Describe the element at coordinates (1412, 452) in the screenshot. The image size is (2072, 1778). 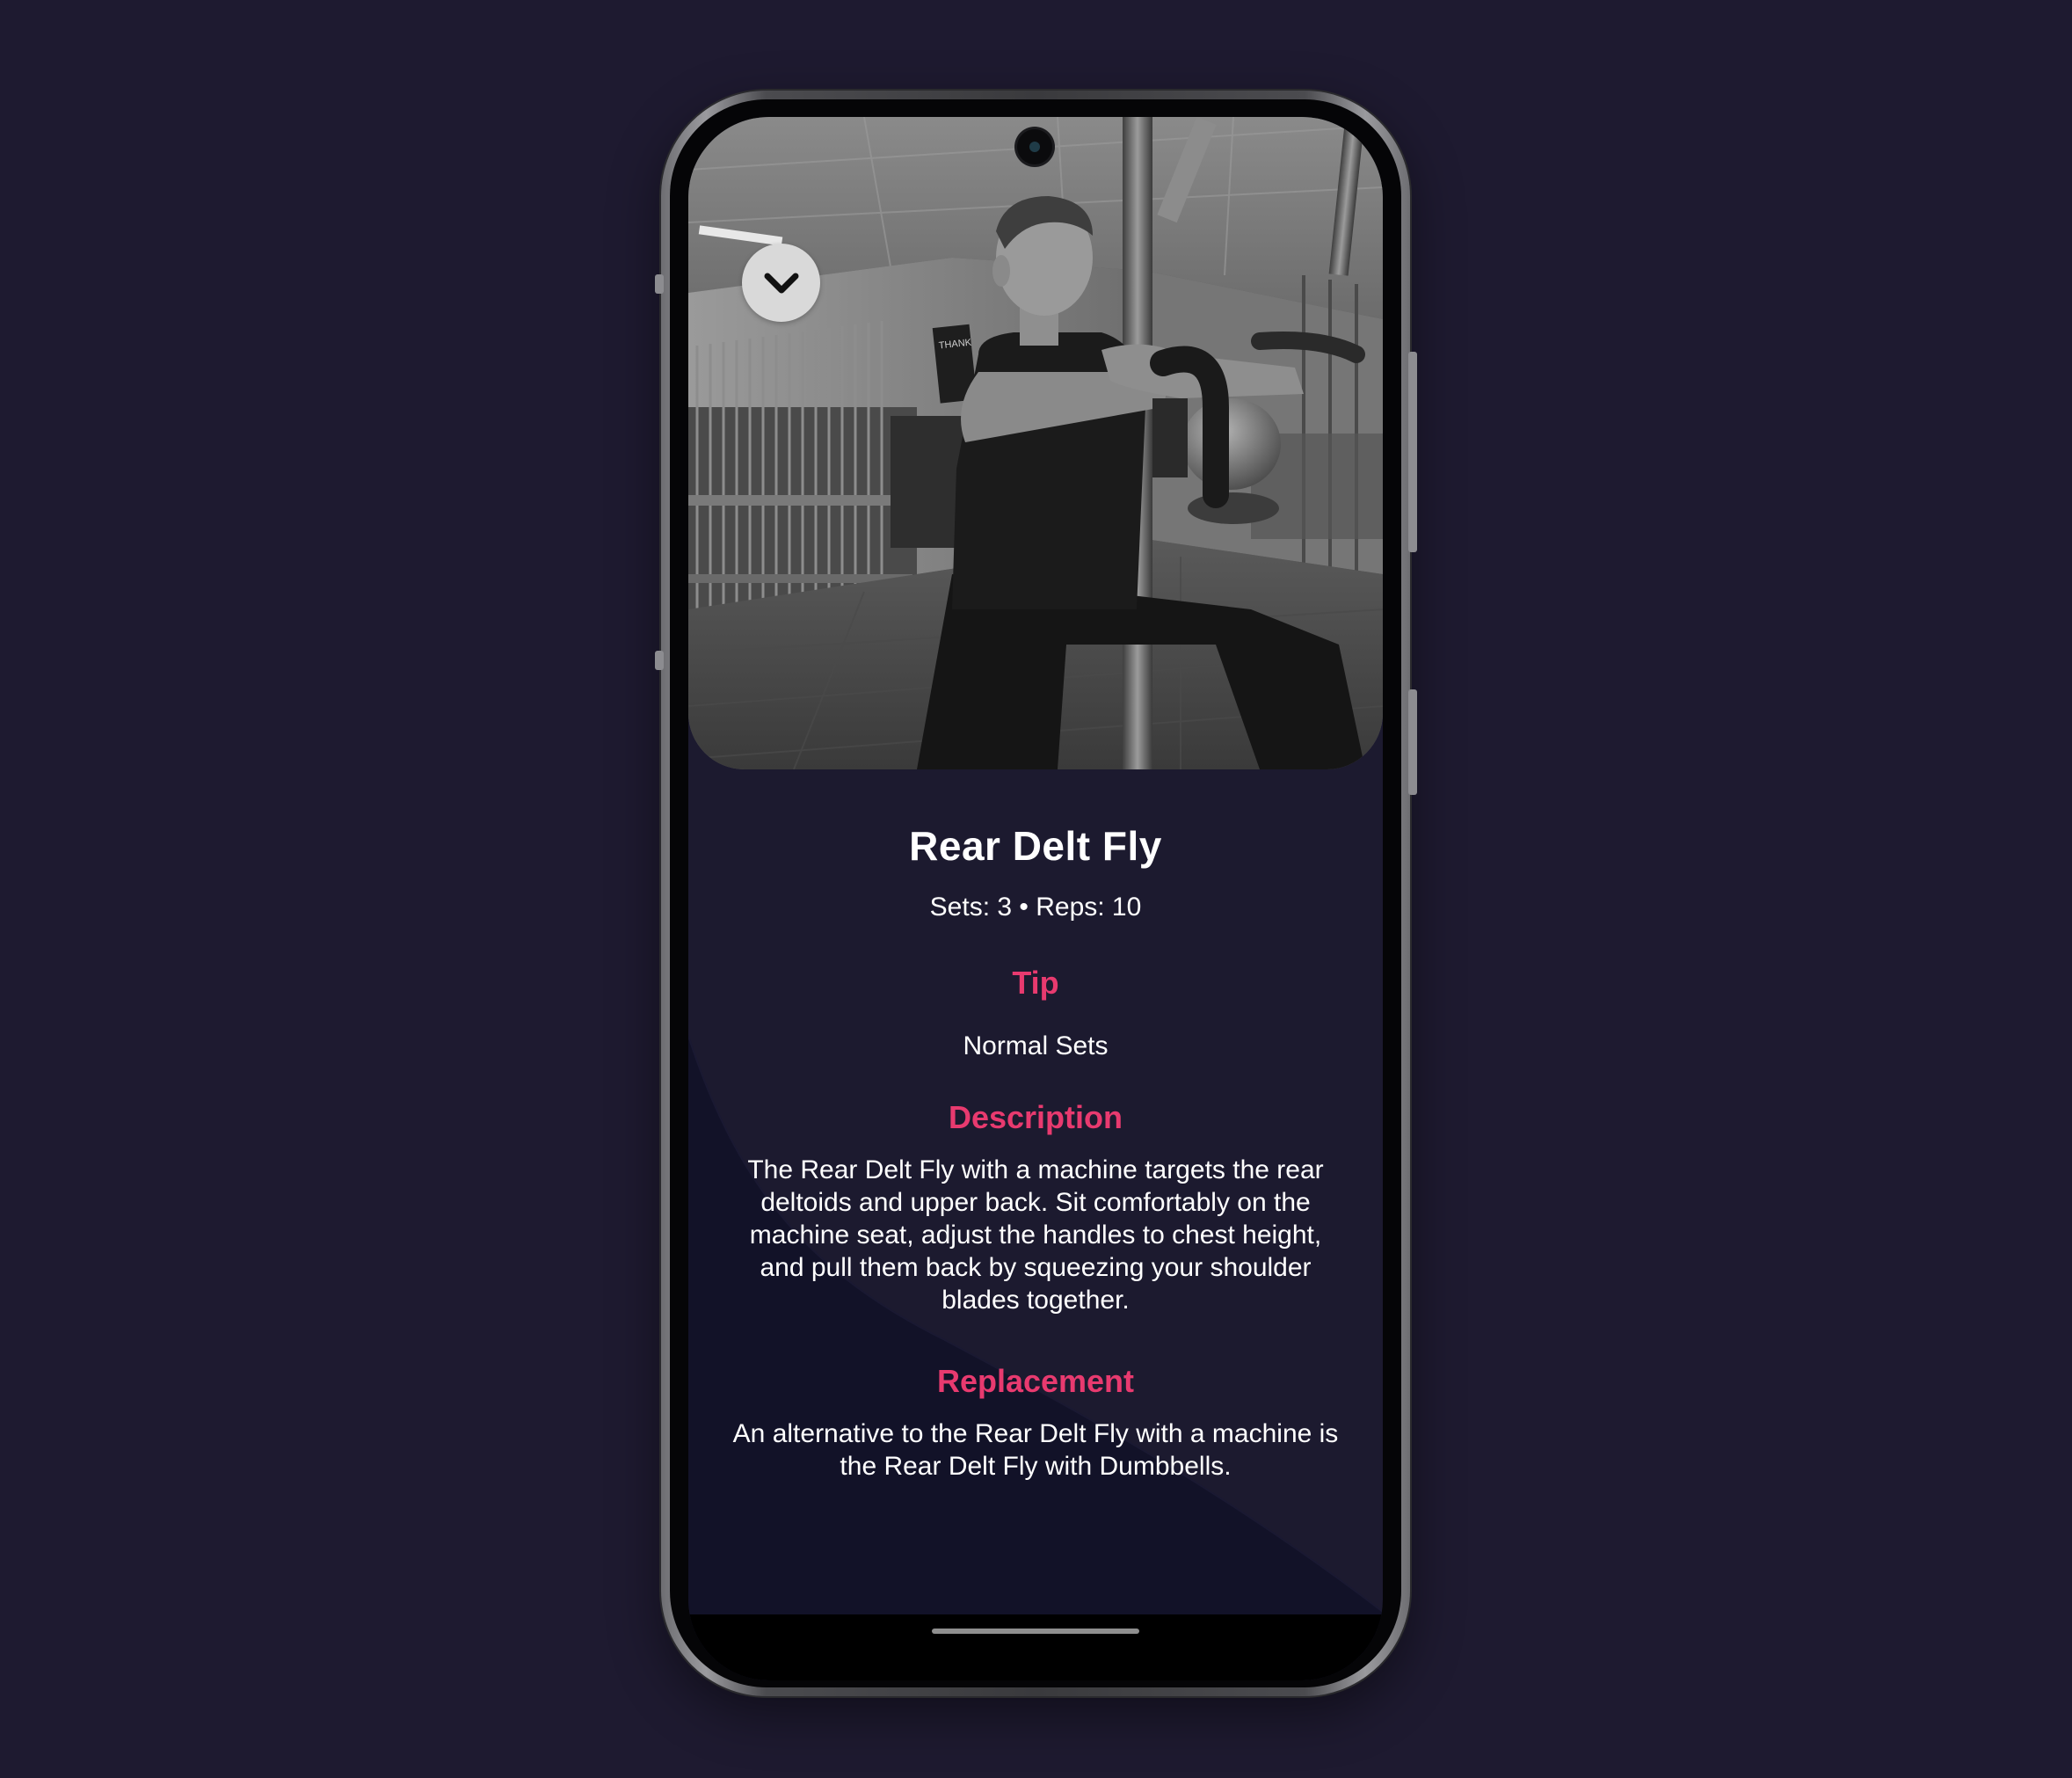
I see `power-button` at that location.